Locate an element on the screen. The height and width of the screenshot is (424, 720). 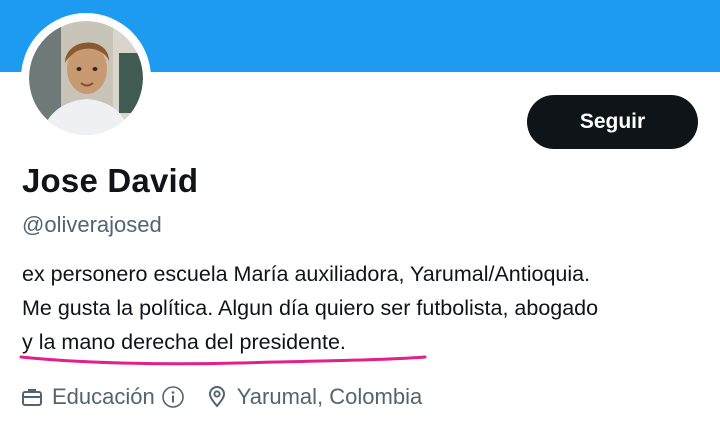
category-item: Educación is located at coordinates (102, 397).